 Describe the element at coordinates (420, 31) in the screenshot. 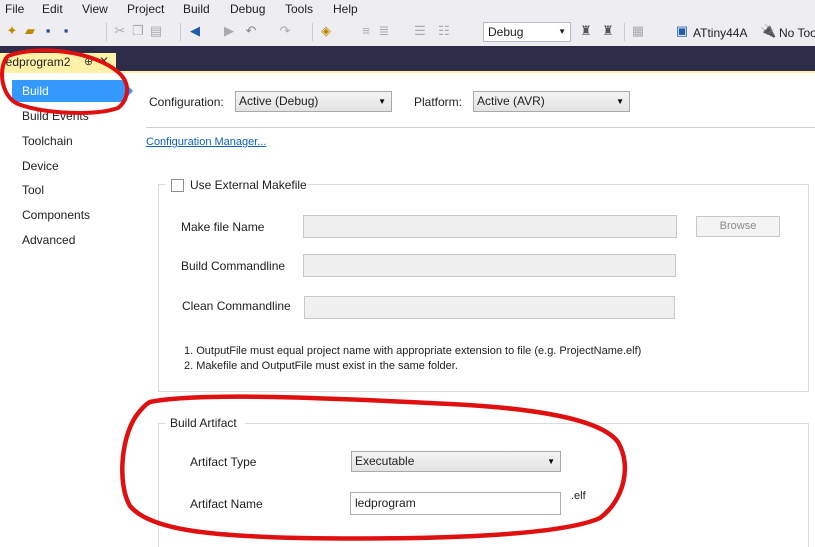

I see `comment-icon: ☰` at that location.